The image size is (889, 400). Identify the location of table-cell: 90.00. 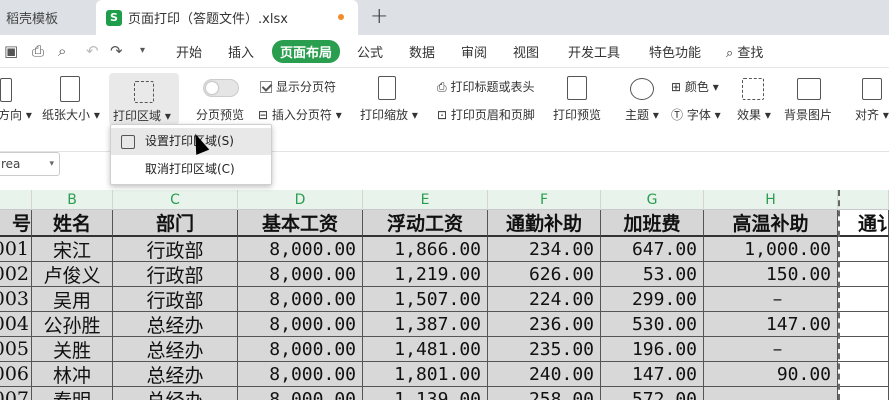
(771, 374).